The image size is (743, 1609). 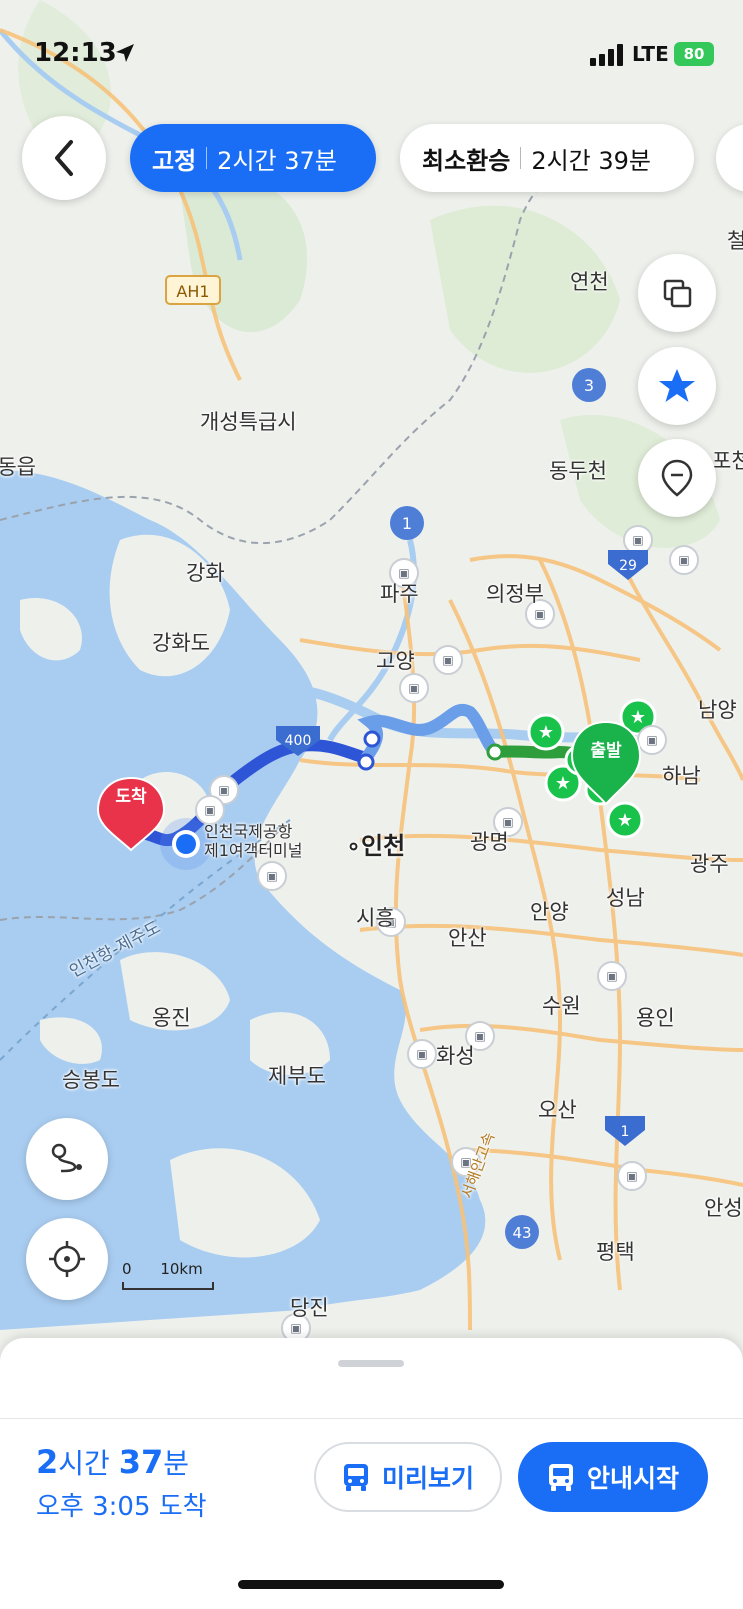 I want to click on location-arrow-icon, so click(x=125, y=53).